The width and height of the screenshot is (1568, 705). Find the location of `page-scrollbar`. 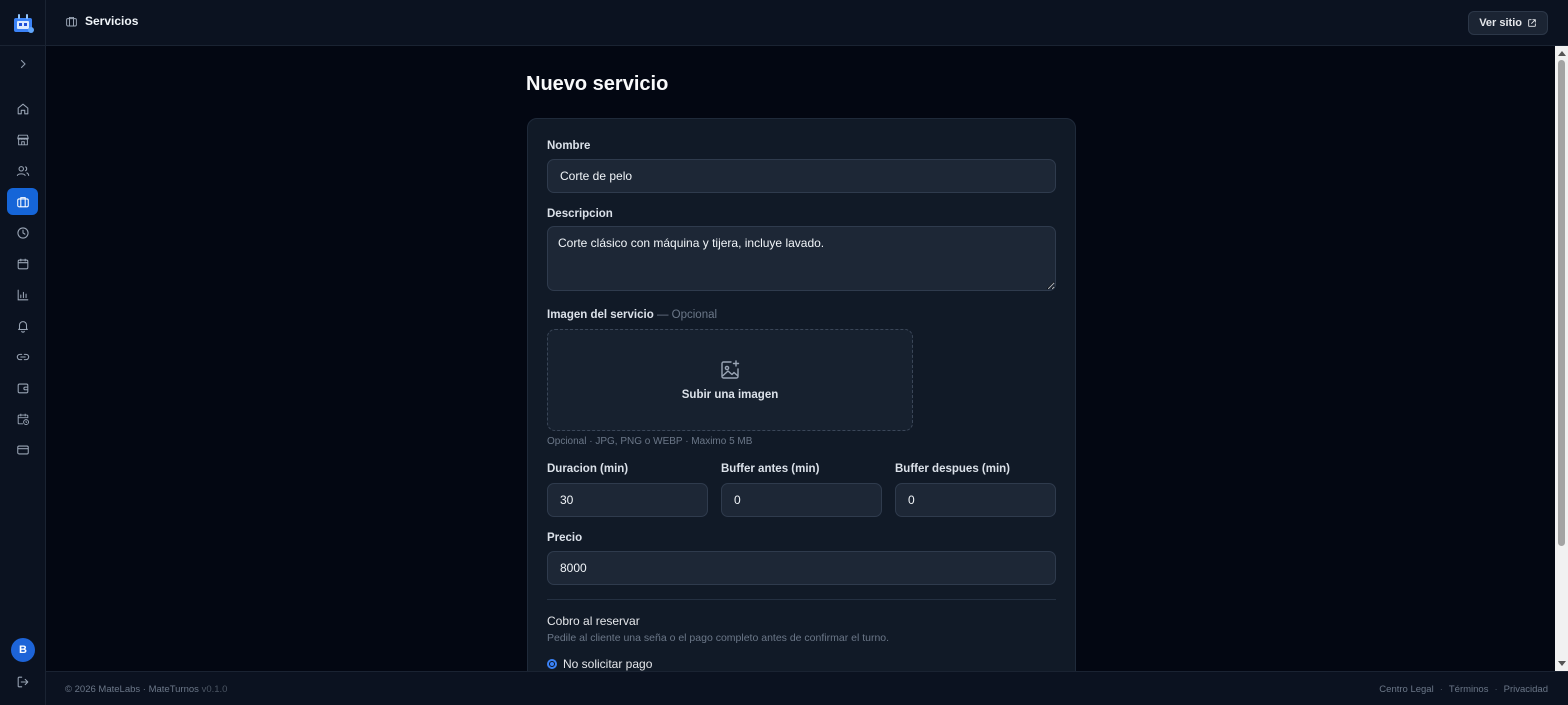

page-scrollbar is located at coordinates (1561, 358).